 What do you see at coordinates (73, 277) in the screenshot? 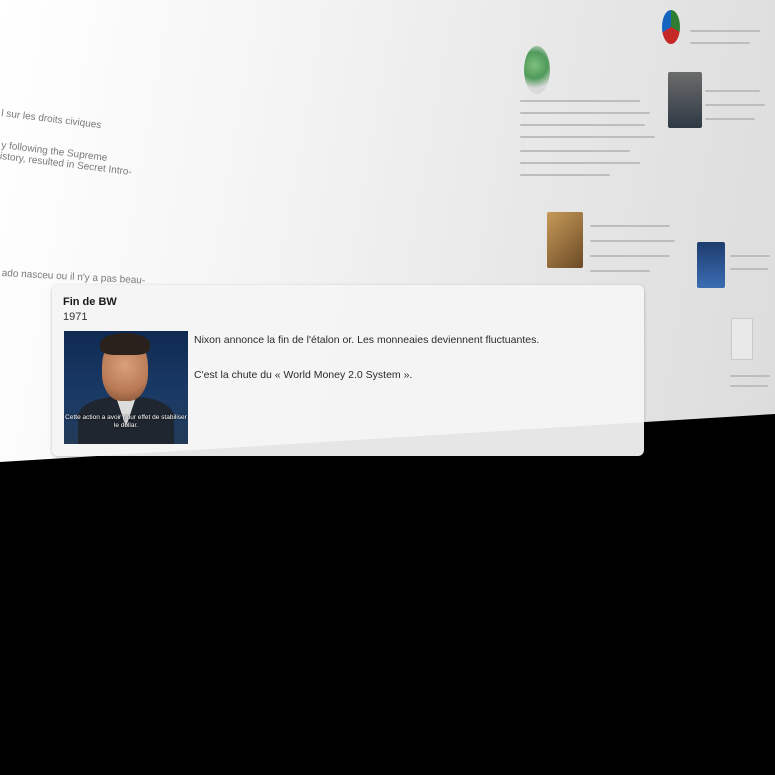
I see `background-text: ado nasceu ou il n'y a pas beau-` at bounding box center [73, 277].